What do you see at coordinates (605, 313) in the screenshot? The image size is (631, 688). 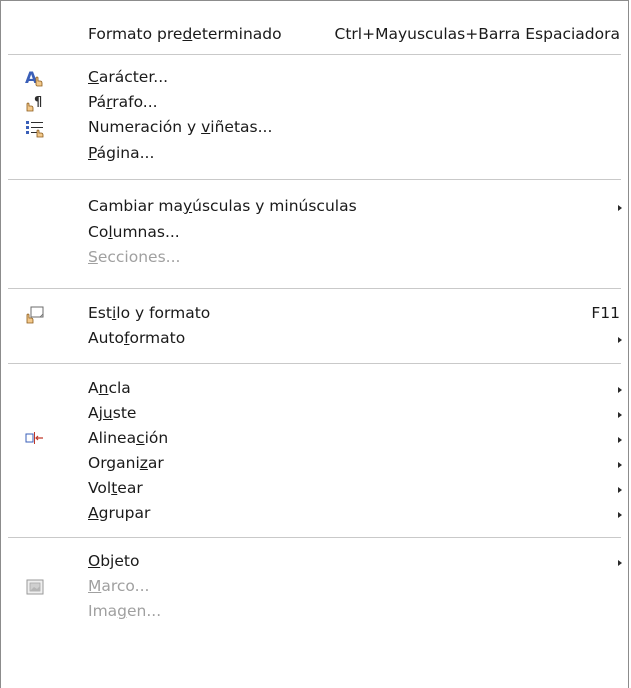 I see `shortcut-text: F11` at bounding box center [605, 313].